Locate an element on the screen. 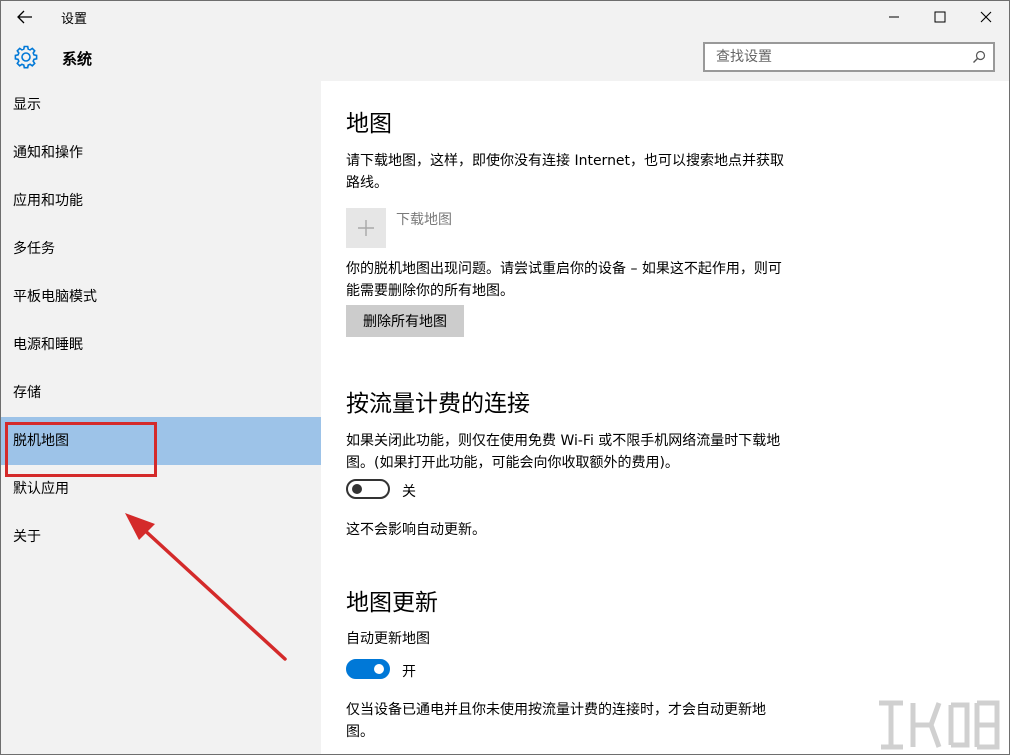 The image size is (1010, 755). maps-description: 请下载地图，这样，即使你没有连接 Internet，也可以搜索地点并获取路线。 is located at coordinates (565, 172).